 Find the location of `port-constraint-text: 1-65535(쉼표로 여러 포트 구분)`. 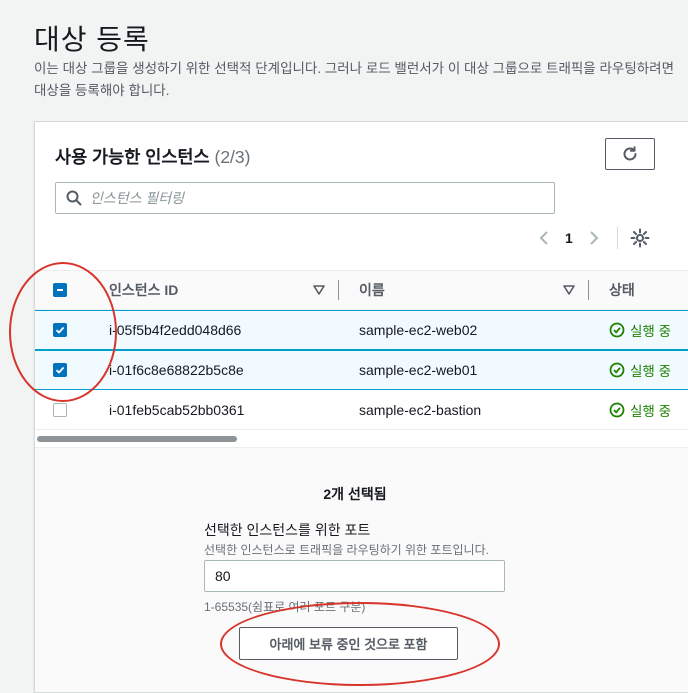

port-constraint-text: 1-65535(쉼표로 여러 포트 구분) is located at coordinates (285, 607).